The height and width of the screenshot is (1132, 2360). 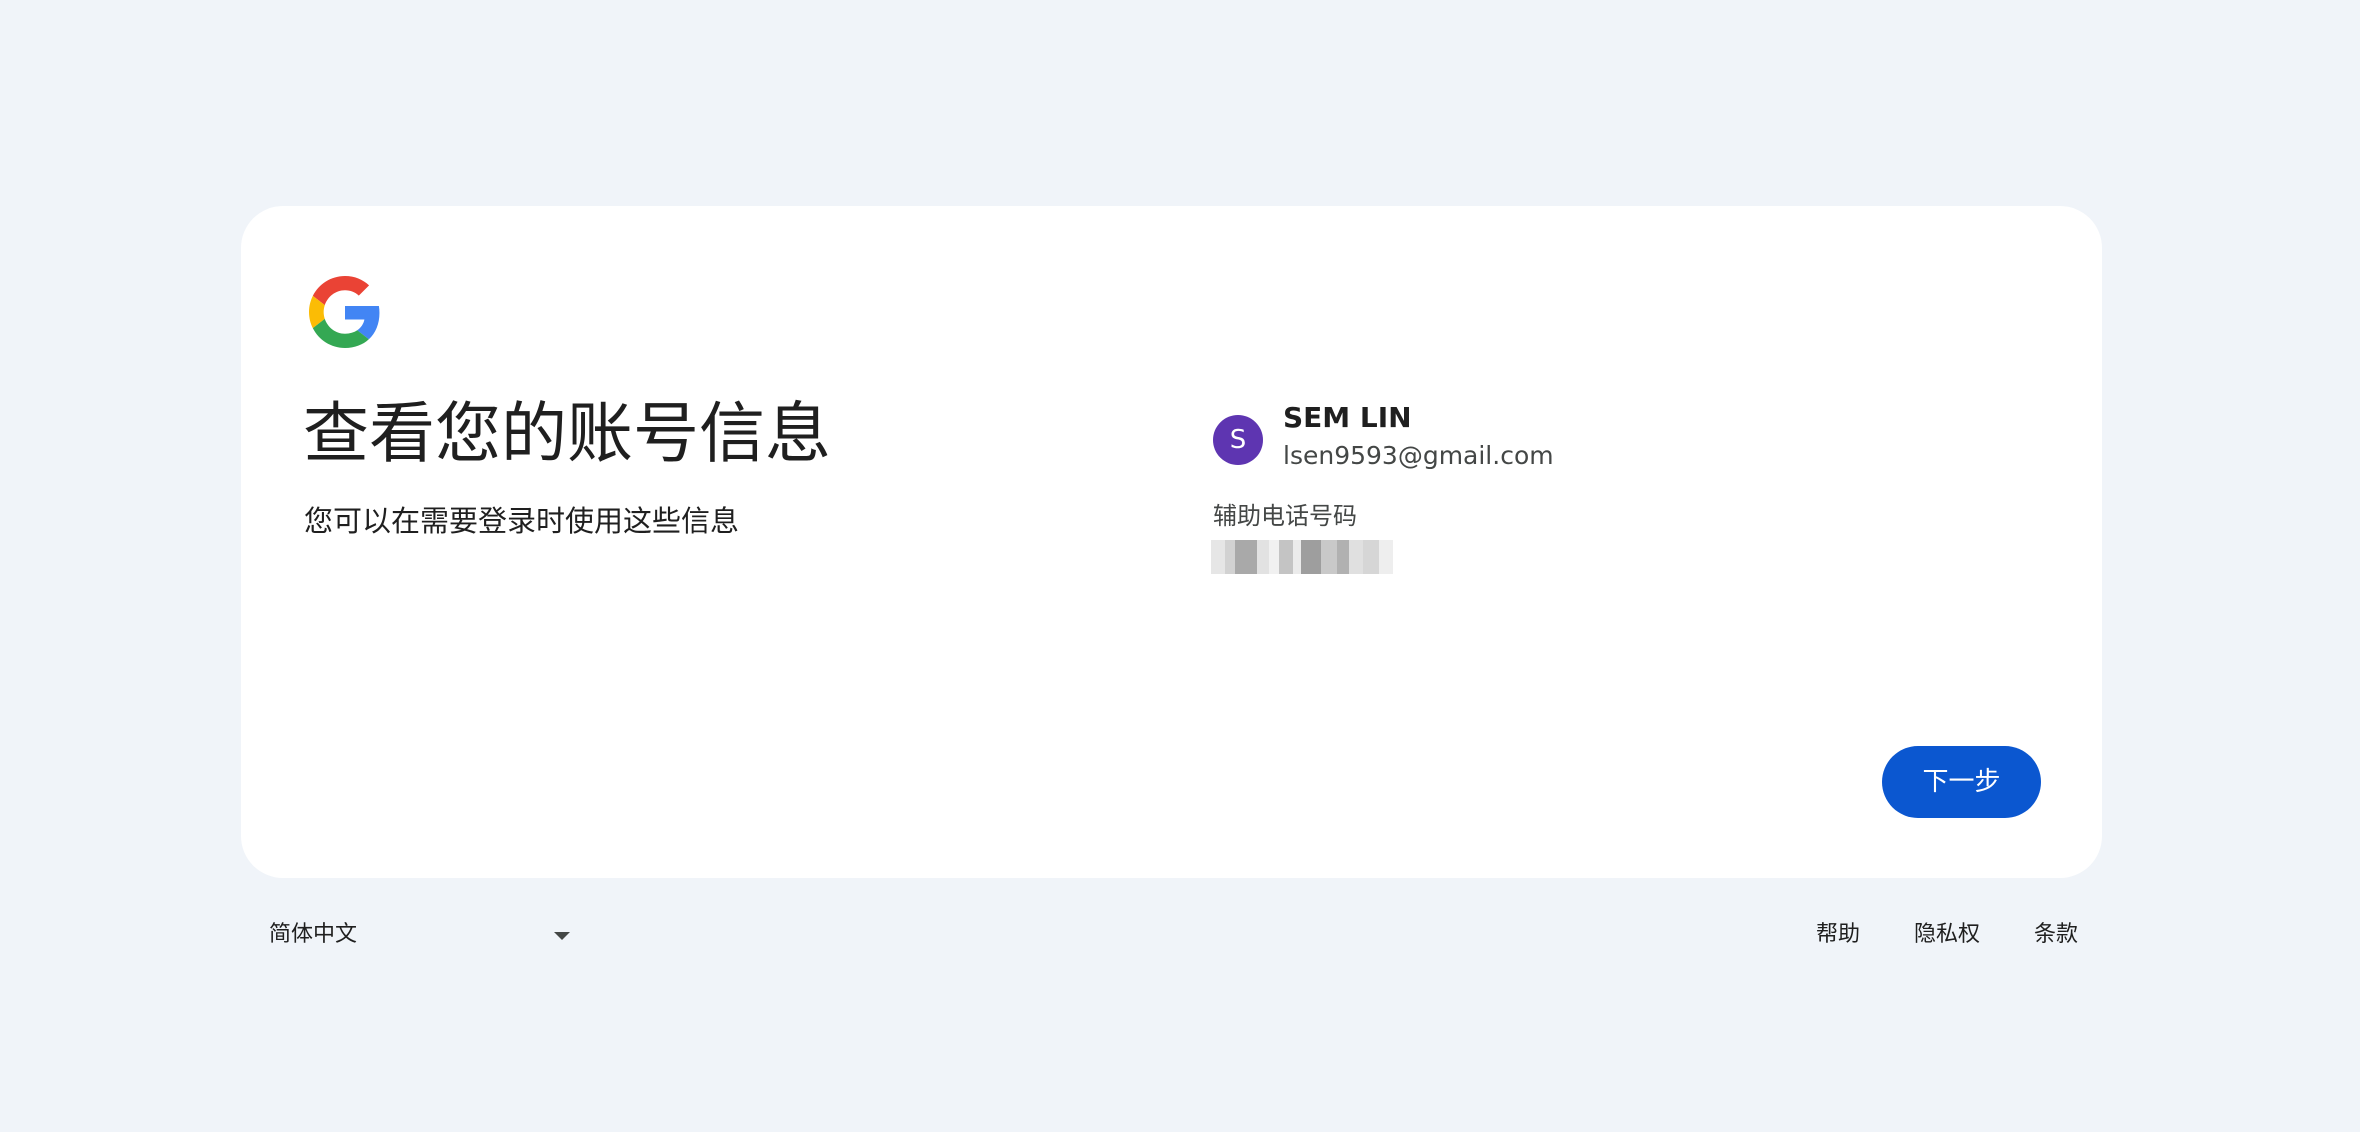 What do you see at coordinates (2056, 935) in the screenshot?
I see `terms-link: 条款` at bounding box center [2056, 935].